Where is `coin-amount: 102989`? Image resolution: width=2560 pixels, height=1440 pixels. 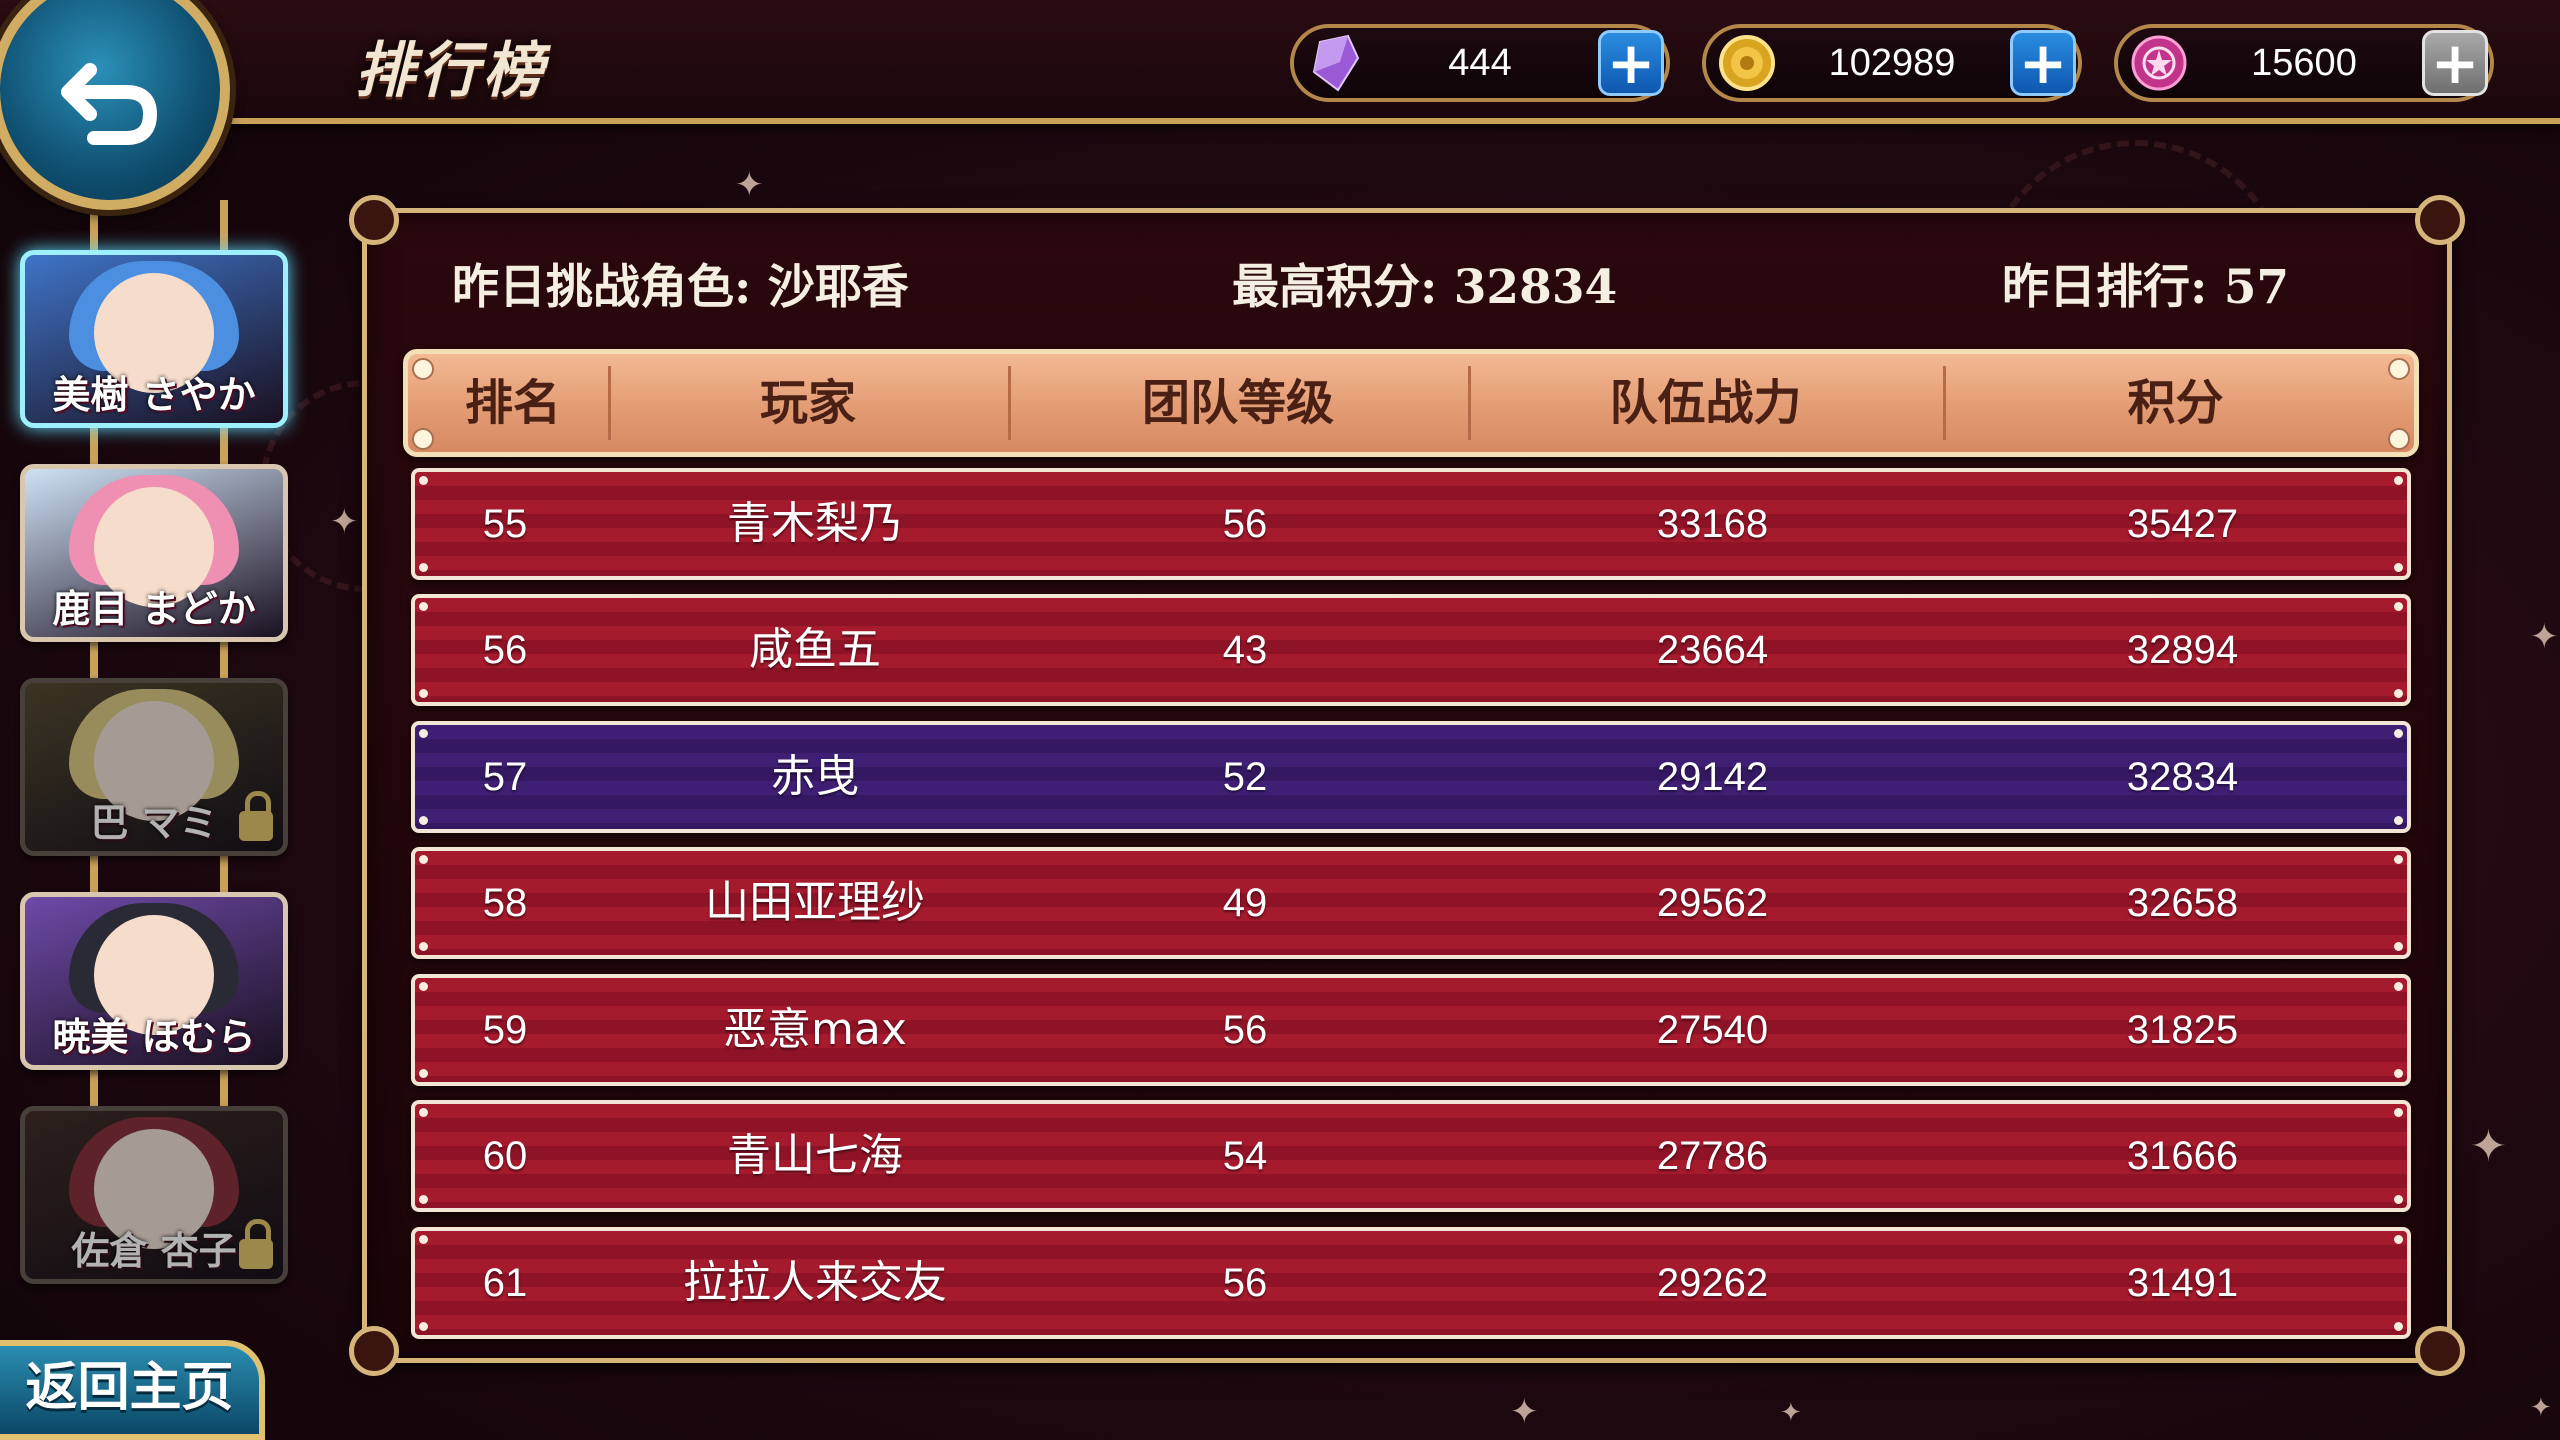
coin-amount: 102989 is located at coordinates (1892, 63).